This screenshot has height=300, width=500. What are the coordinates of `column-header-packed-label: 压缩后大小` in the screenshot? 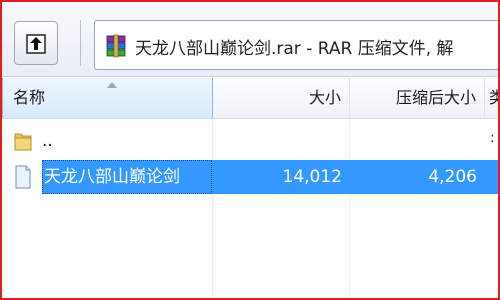 It's located at (435, 97).